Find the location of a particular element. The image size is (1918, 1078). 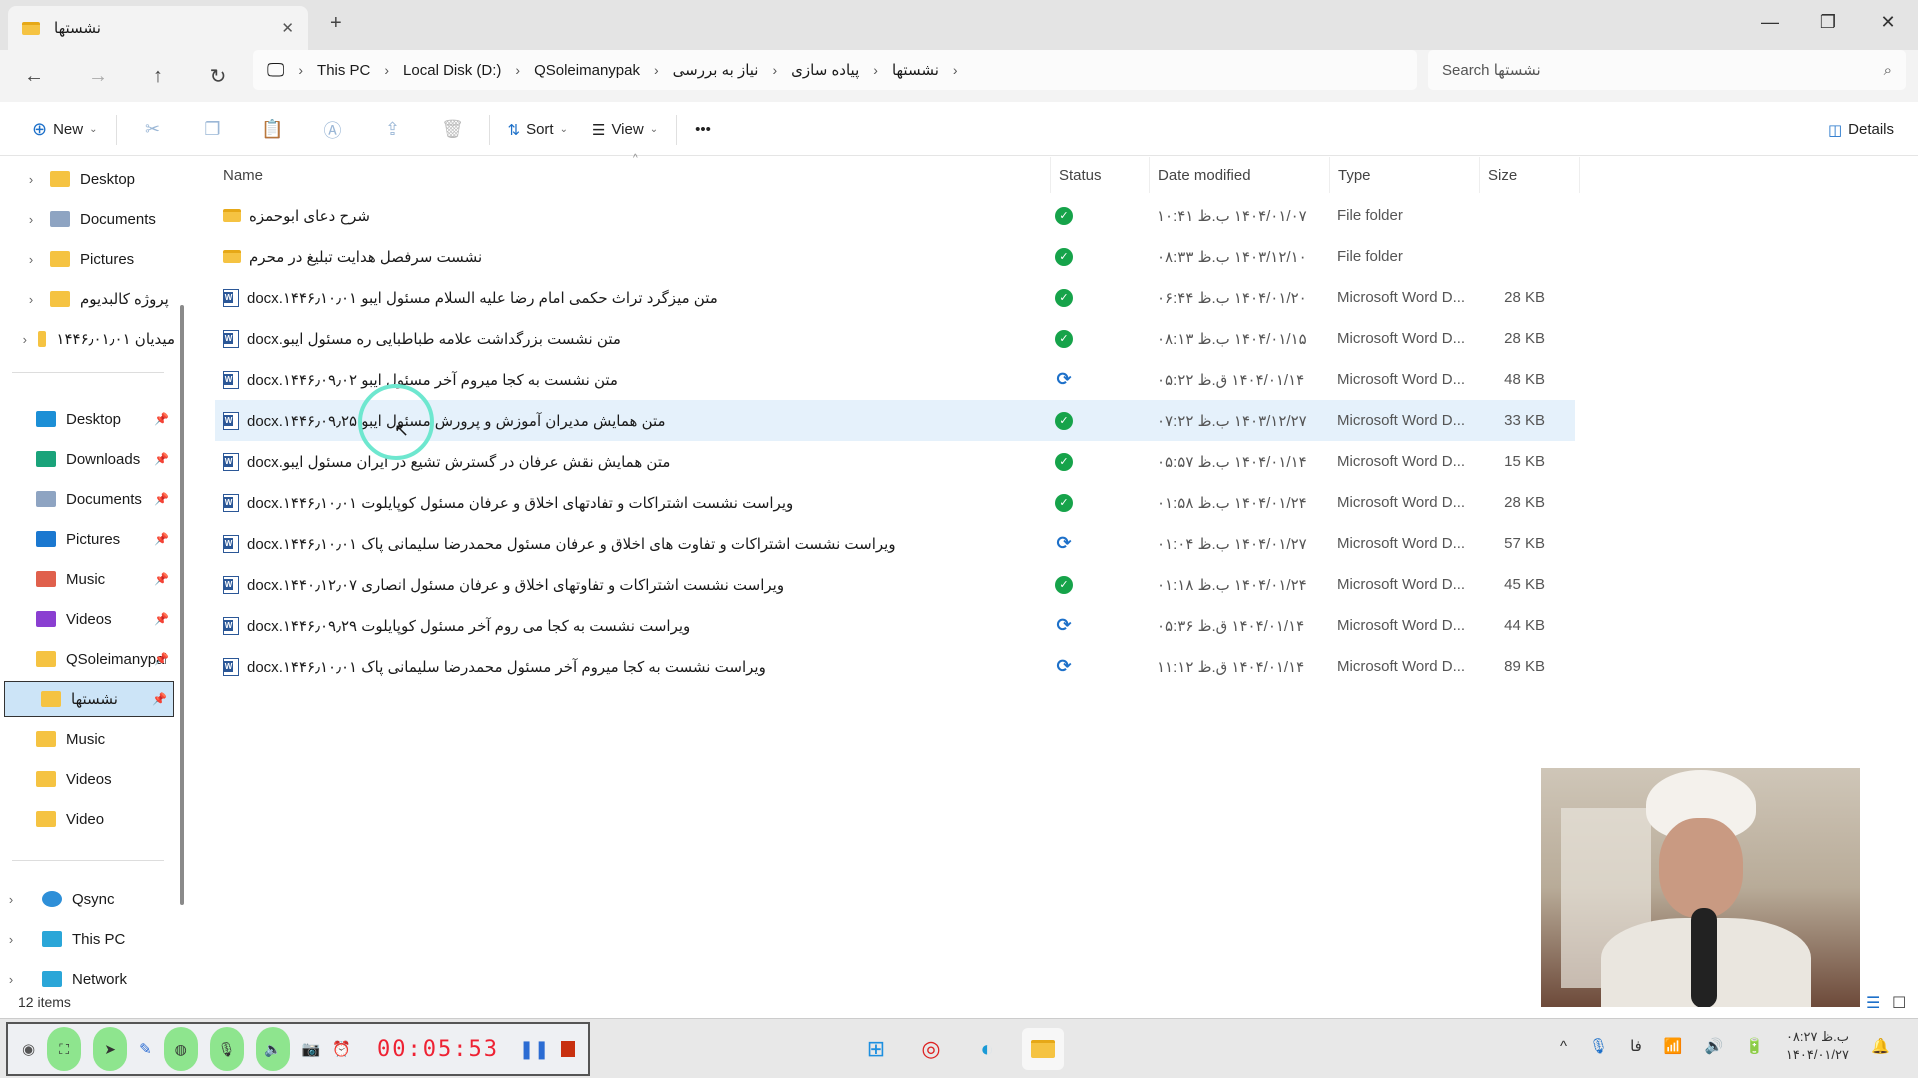

sidebar-item-quick-access: Videos 📌 is located at coordinates (87, 619).